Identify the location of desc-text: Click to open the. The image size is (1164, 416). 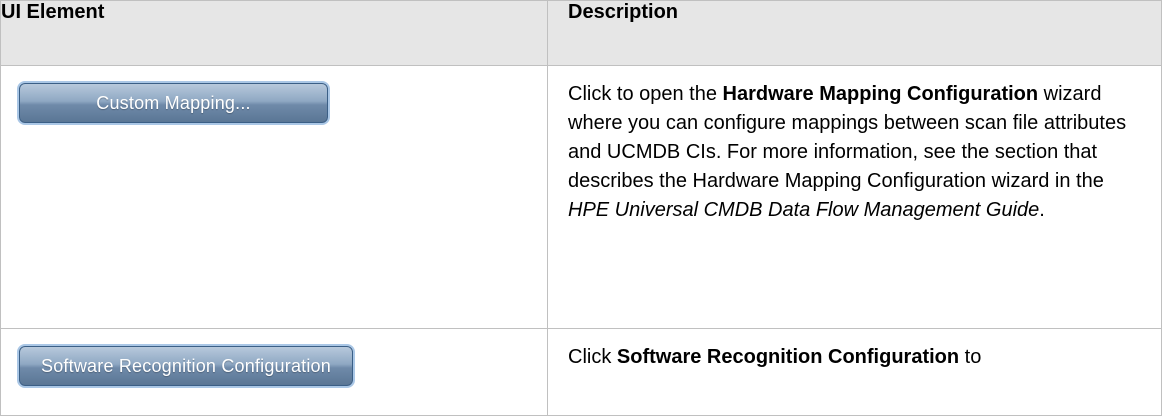
(645, 94).